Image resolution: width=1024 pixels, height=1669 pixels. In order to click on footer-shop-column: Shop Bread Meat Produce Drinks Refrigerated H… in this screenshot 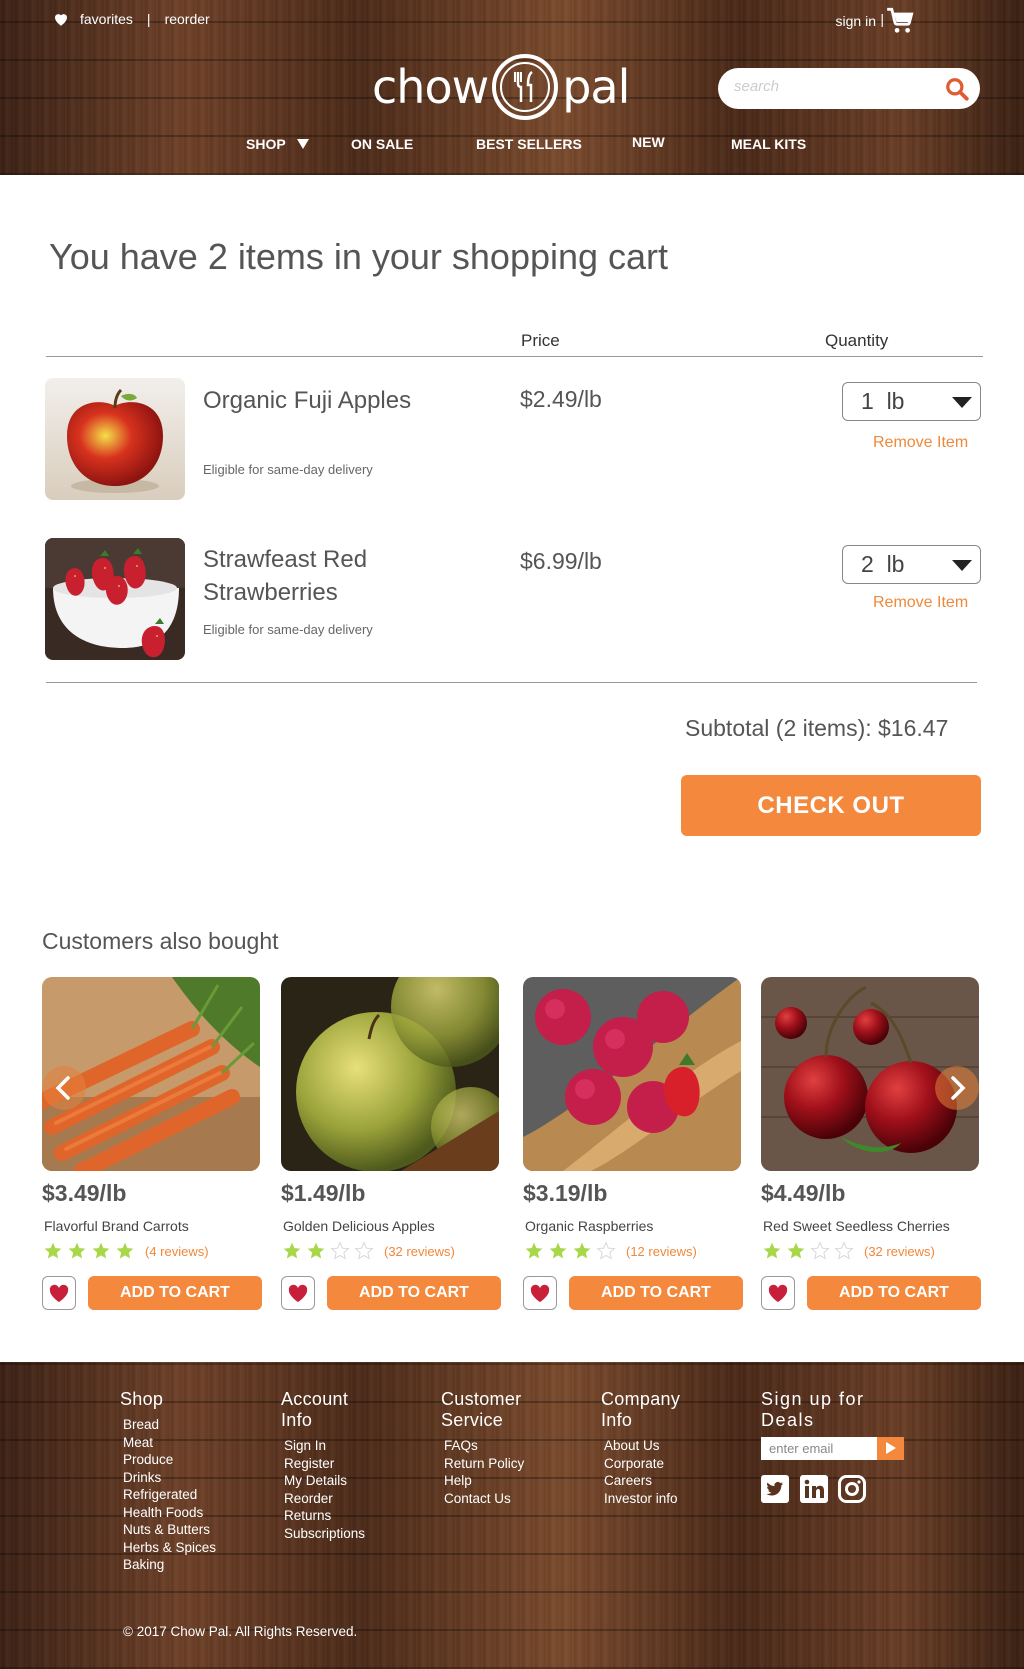, I will do `click(168, 1481)`.